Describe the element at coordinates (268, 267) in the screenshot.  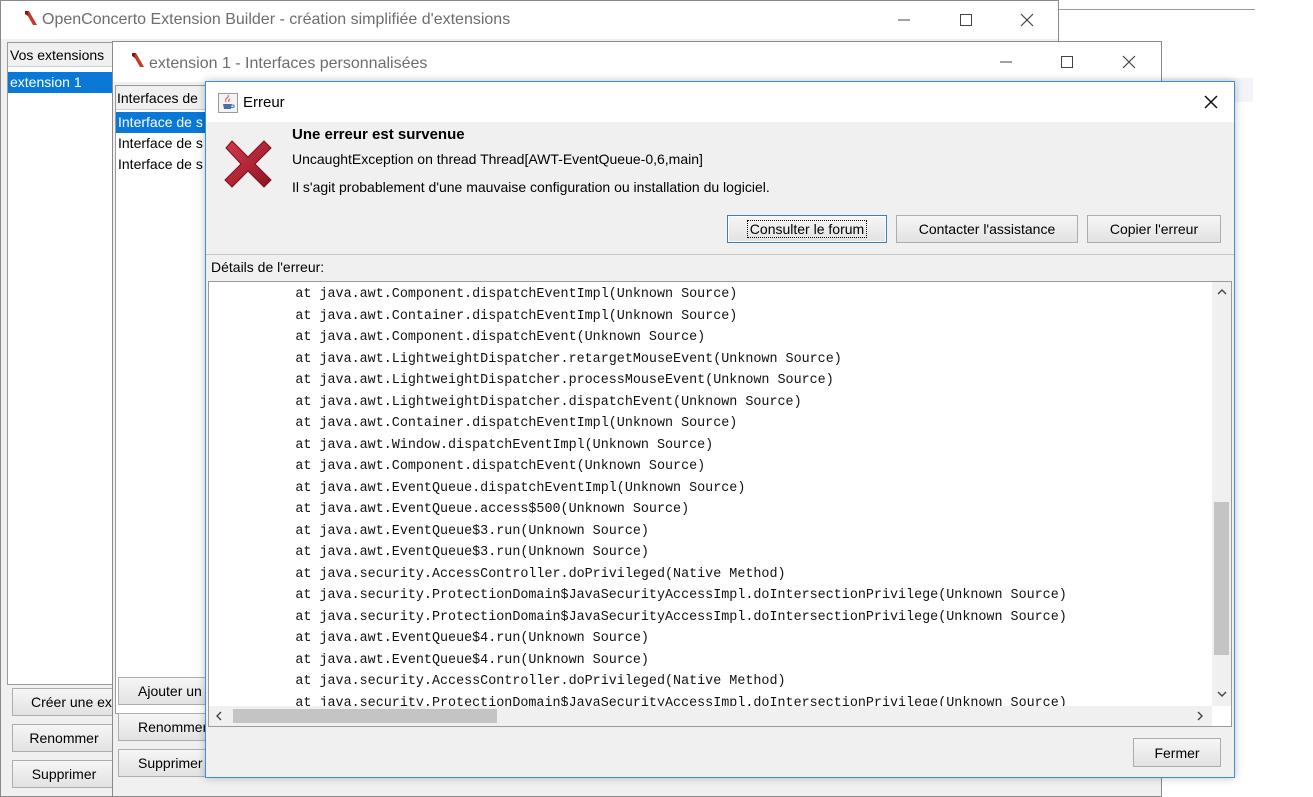
I see `details-label: Détails de l'erreur:` at that location.